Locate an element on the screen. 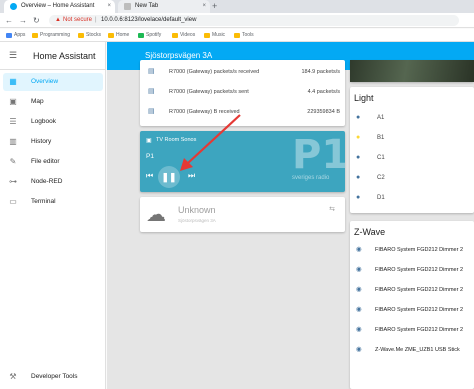 The height and width of the screenshot is (389, 474). media-player-name: TV Room Sonos is located at coordinates (176, 140).